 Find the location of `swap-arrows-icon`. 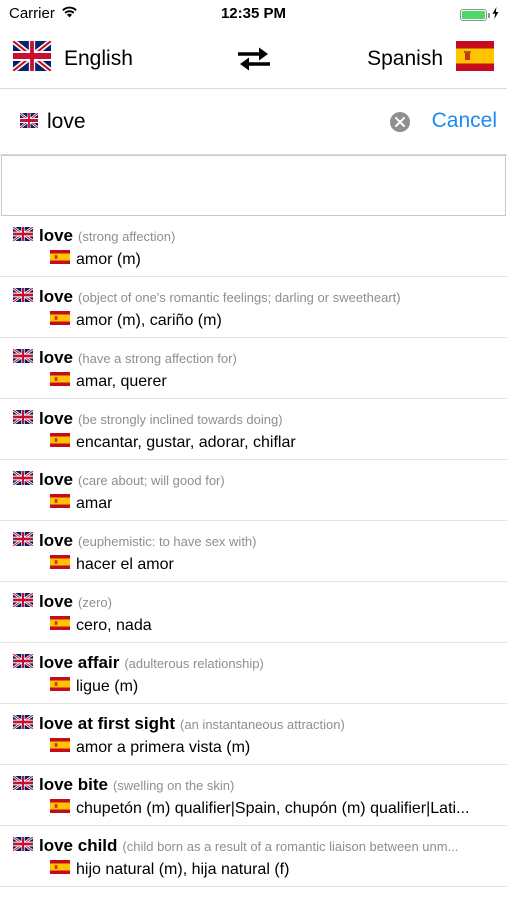

swap-arrows-icon is located at coordinates (254, 62).